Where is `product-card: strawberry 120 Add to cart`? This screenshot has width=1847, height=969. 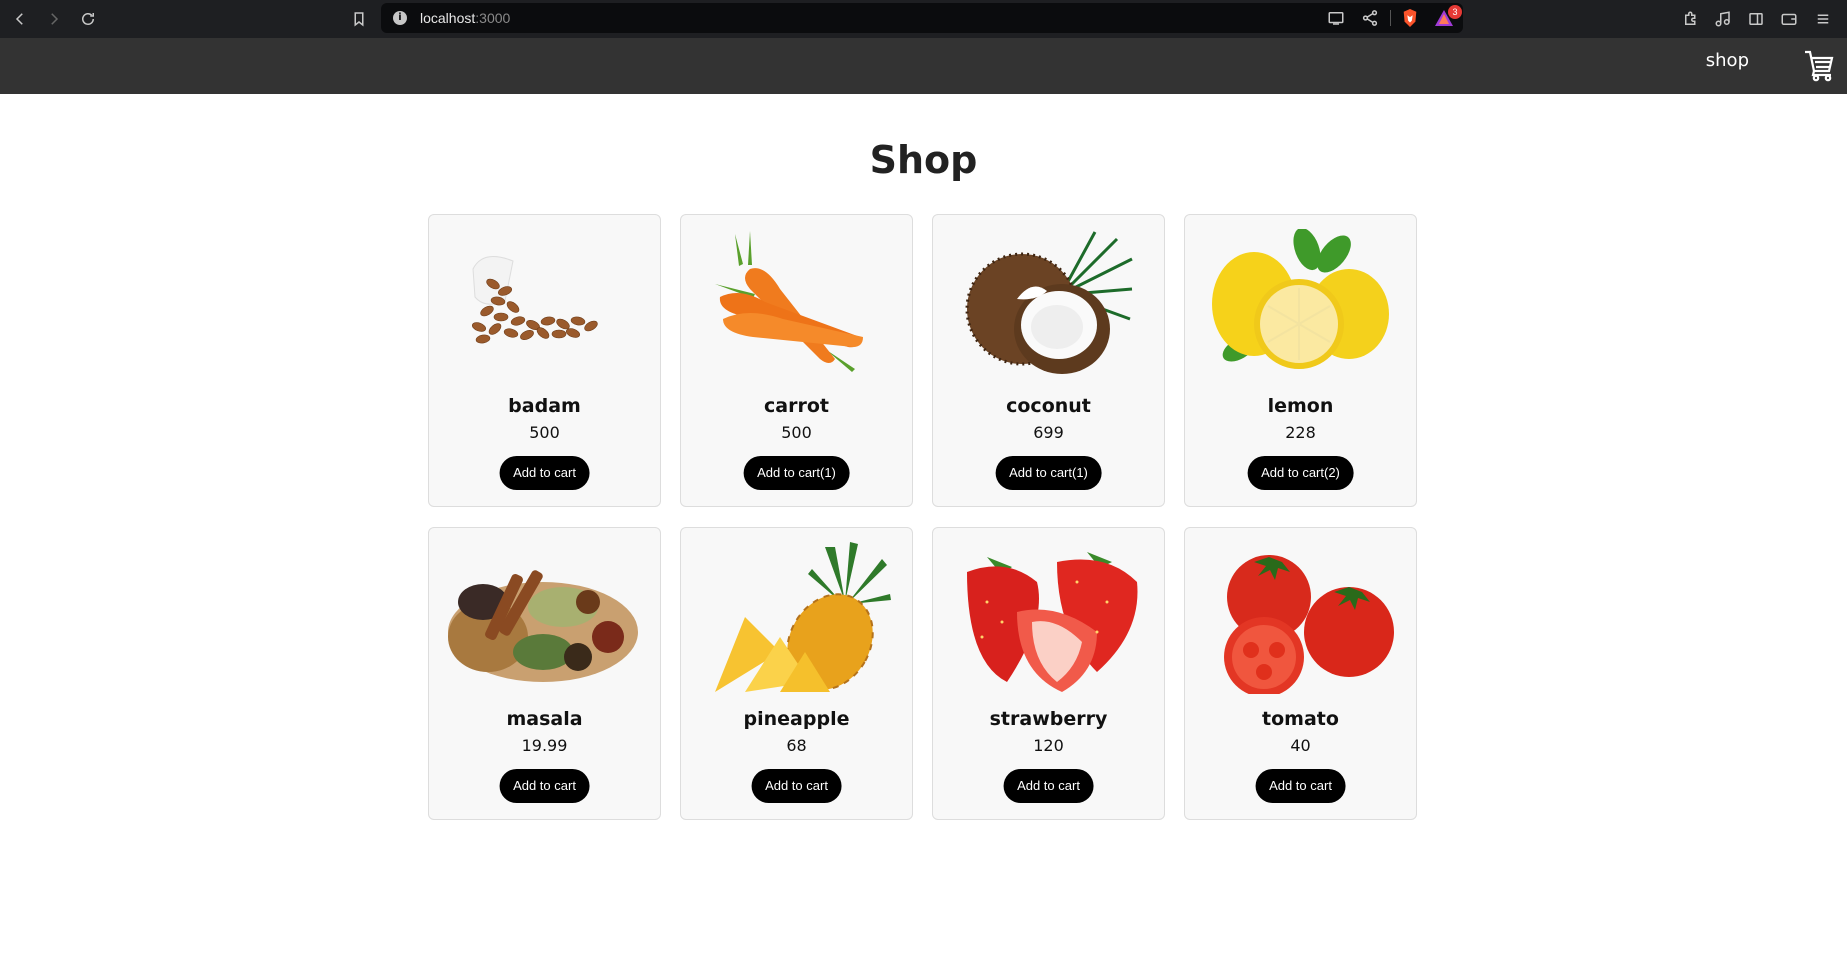 product-card: strawberry 120 Add to cart is located at coordinates (1048, 673).